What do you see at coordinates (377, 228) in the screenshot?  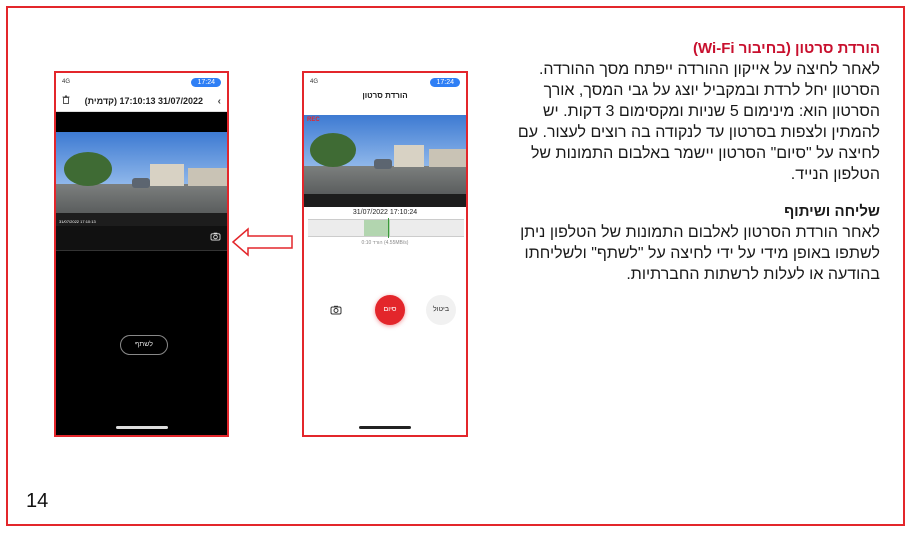 I see `timeline-selection` at bounding box center [377, 228].